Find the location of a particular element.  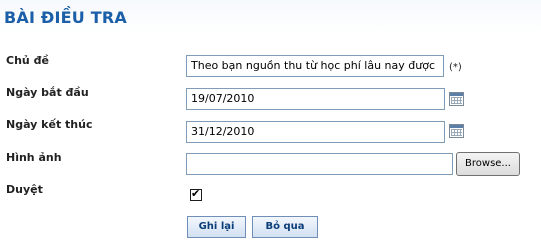

end-date-calendar-icon is located at coordinates (456, 131).